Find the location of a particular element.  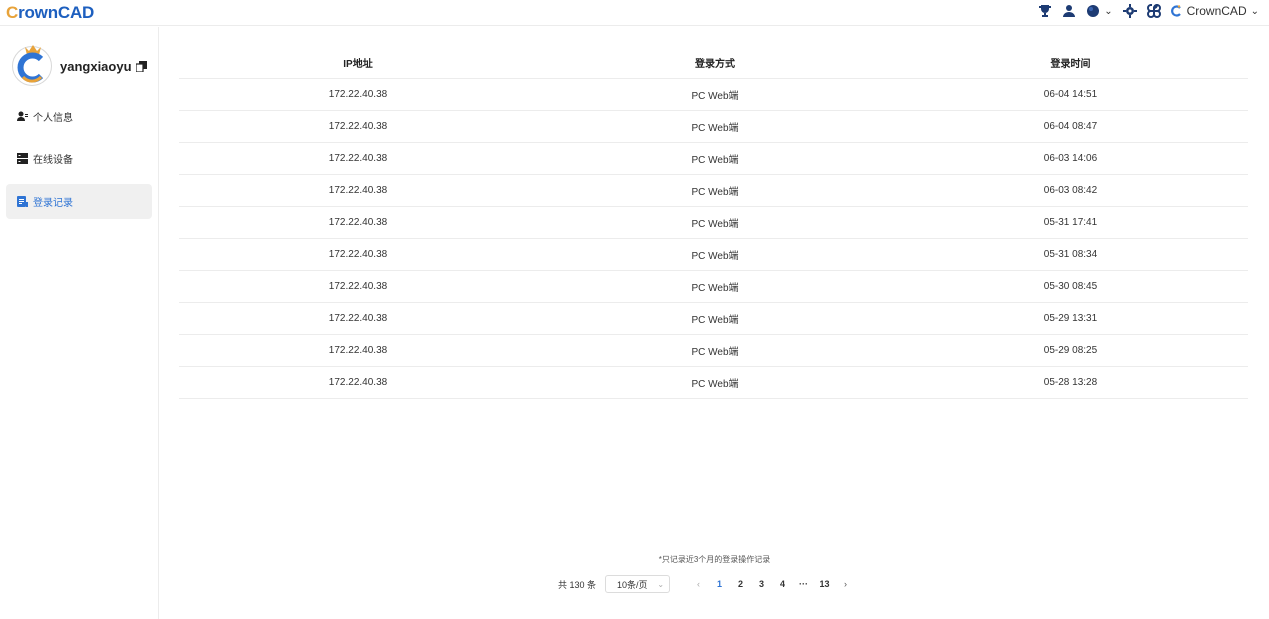

column-header-ip: IP地址 is located at coordinates (358, 64).